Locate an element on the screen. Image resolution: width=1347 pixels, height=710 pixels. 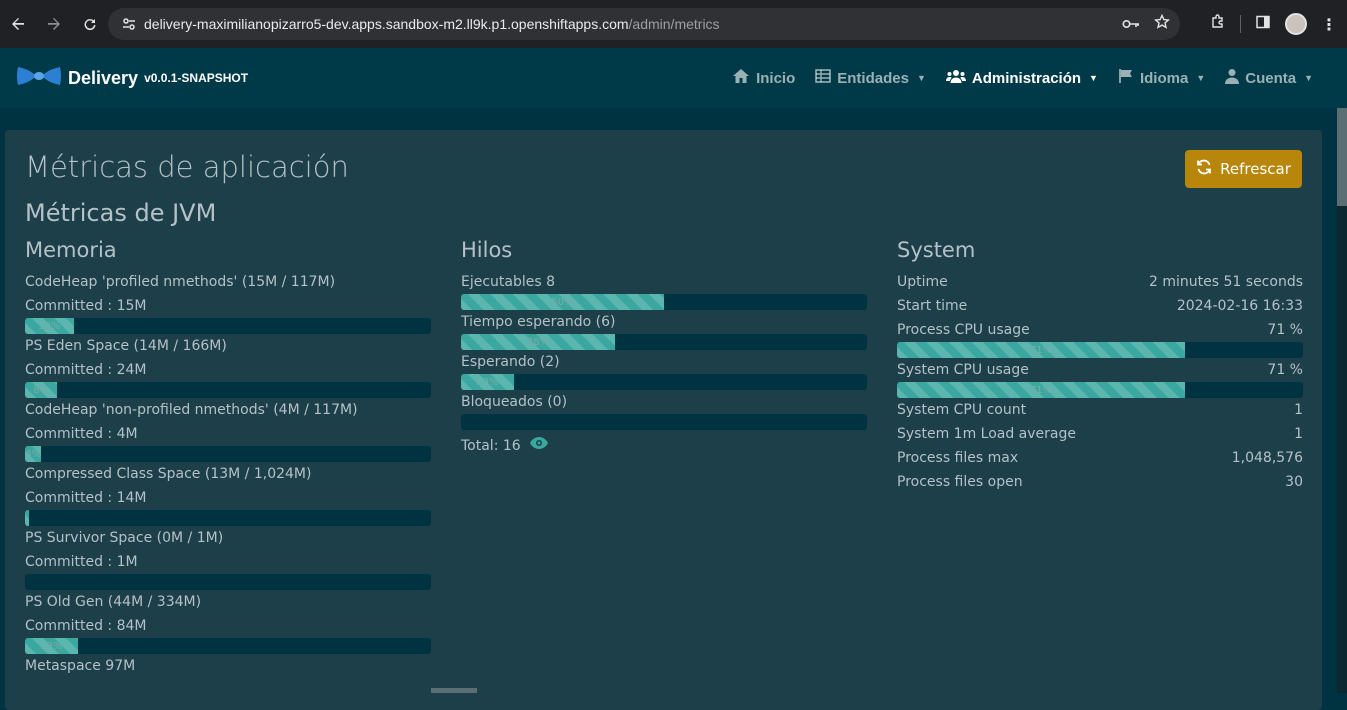
memory-item-committed: Committed : 24M is located at coordinates (86, 370).